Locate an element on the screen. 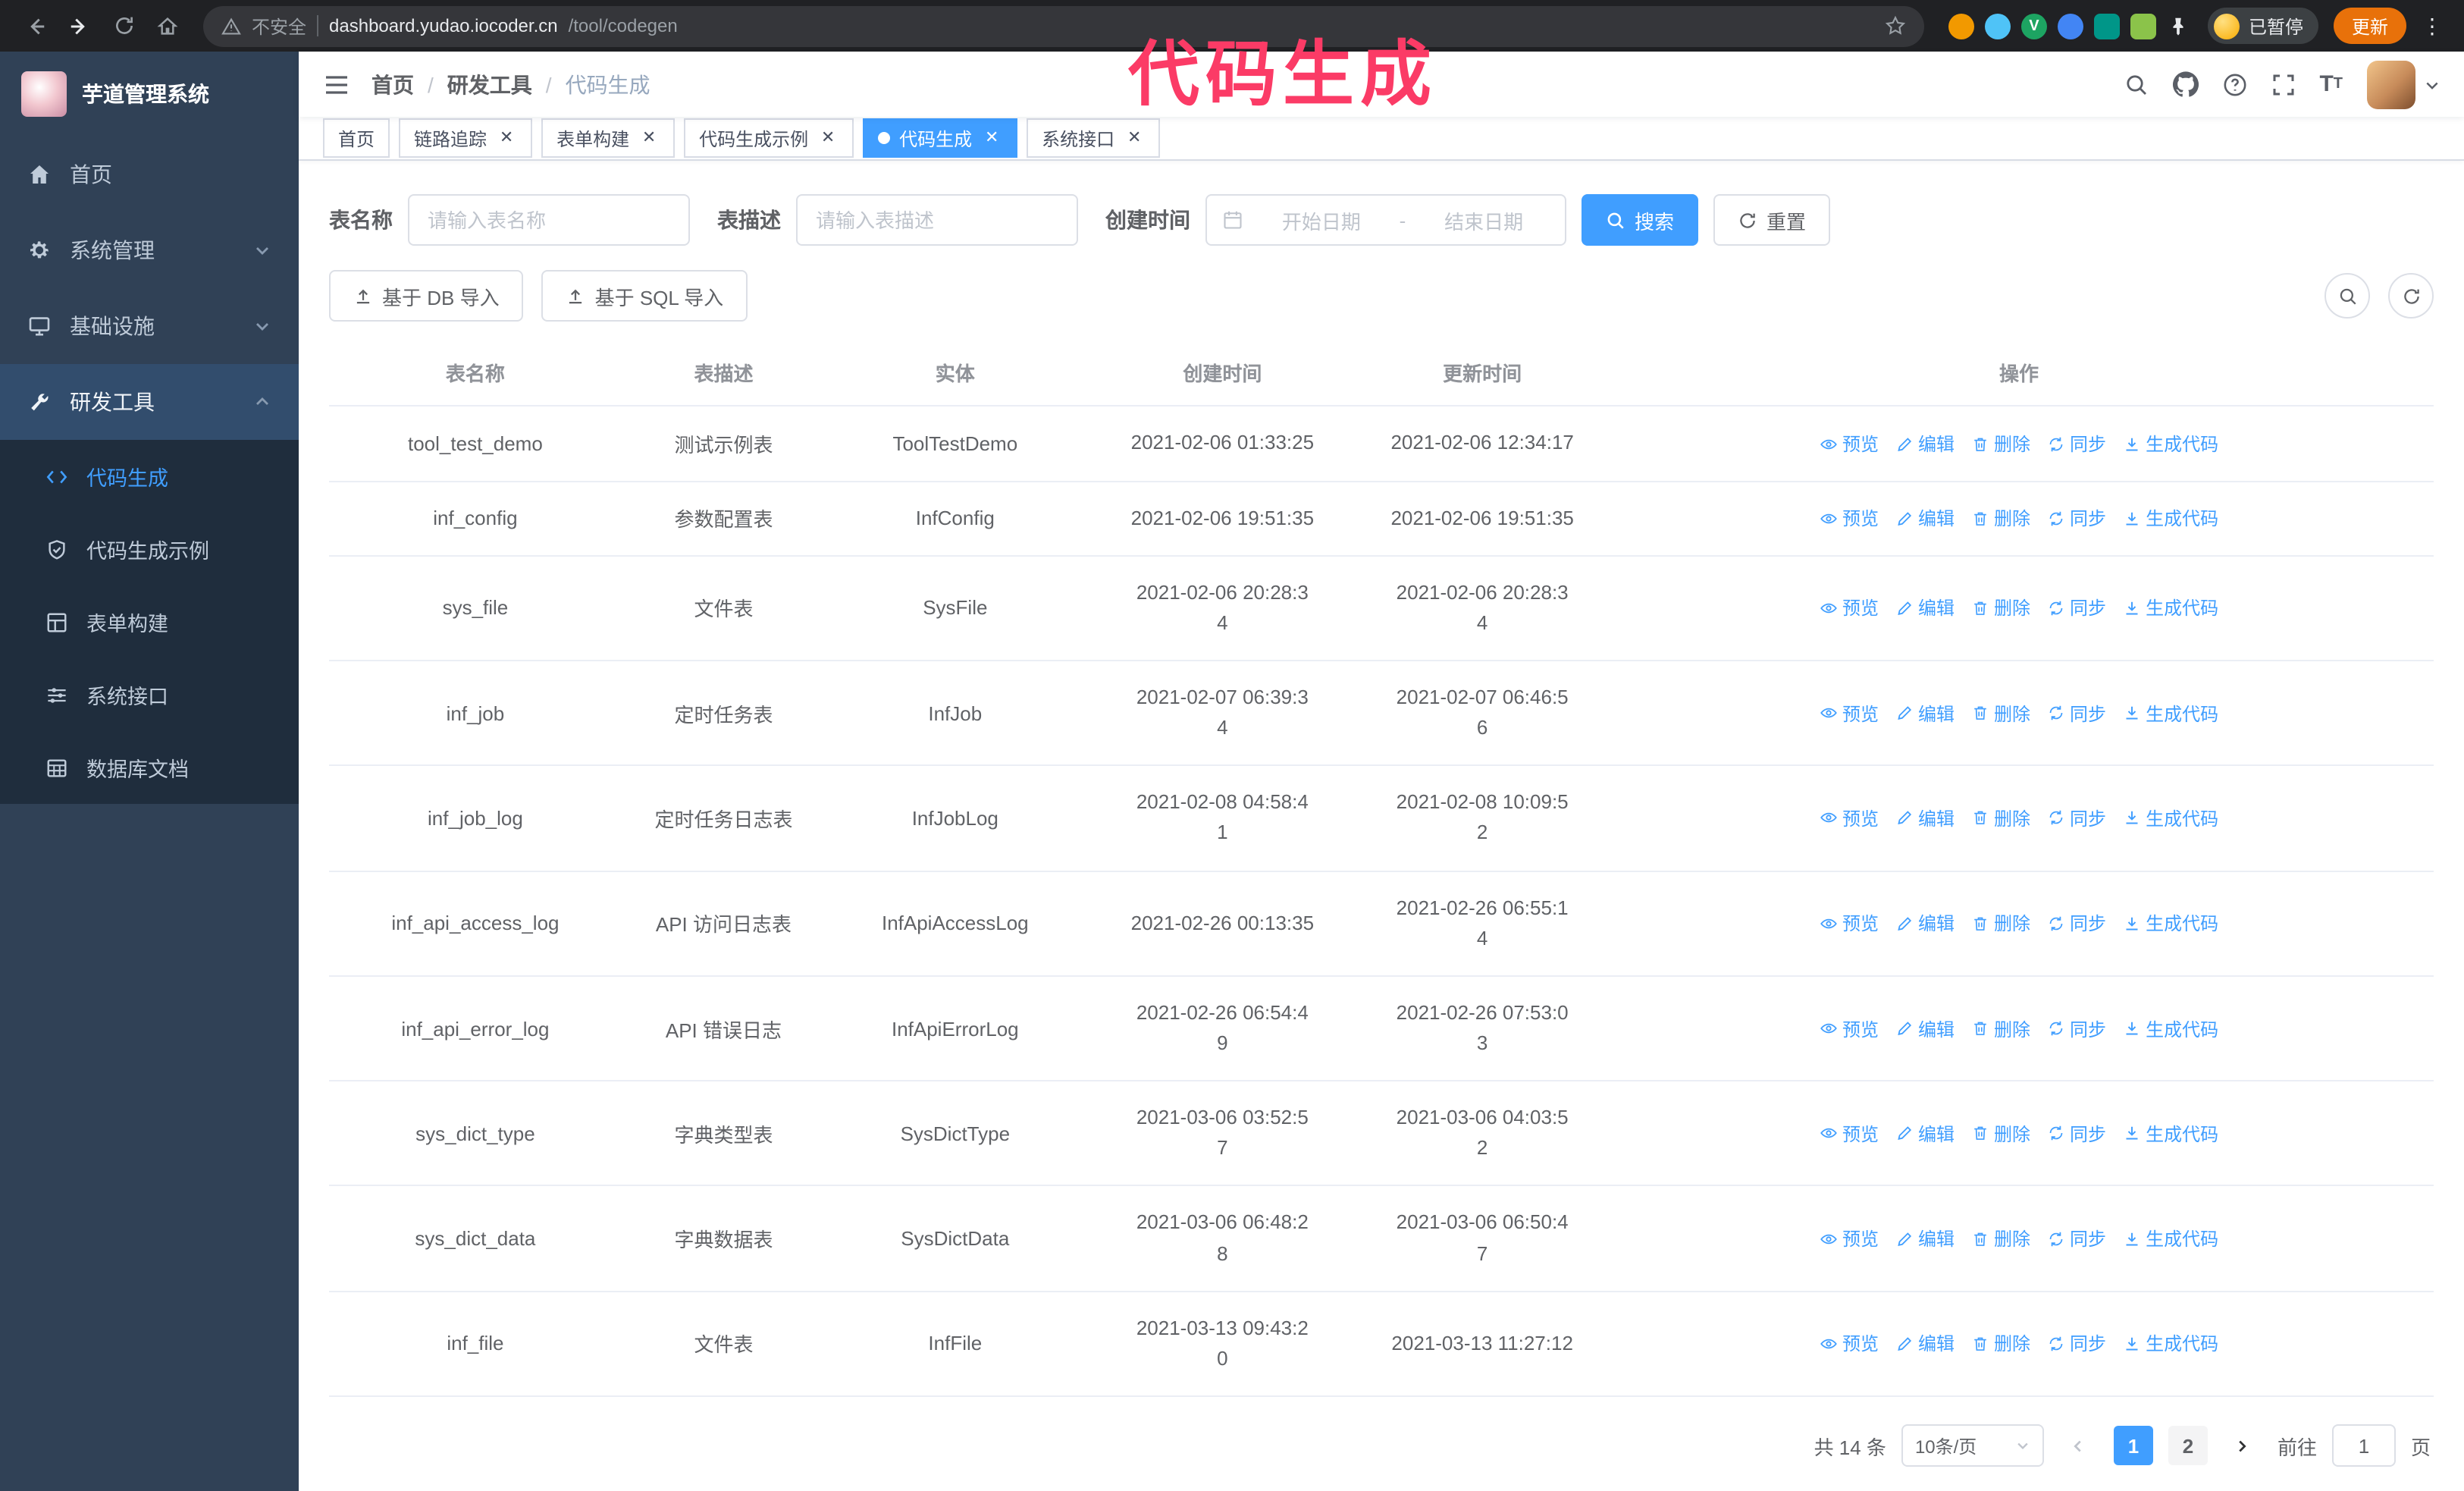 The image size is (2464, 1491). sidebar-logo: 芋道管理系统 is located at coordinates (150, 94).